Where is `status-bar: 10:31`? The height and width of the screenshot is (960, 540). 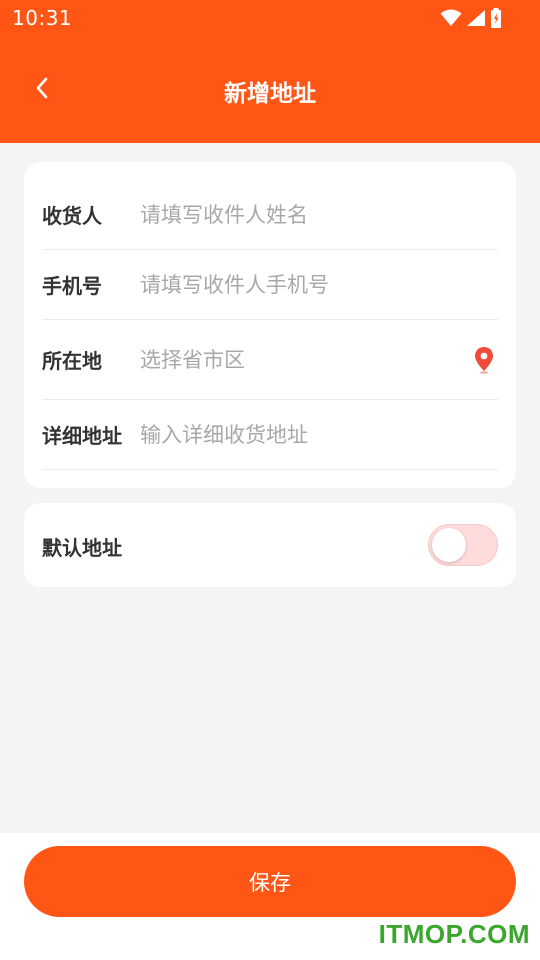 status-bar: 10:31 is located at coordinates (270, 18).